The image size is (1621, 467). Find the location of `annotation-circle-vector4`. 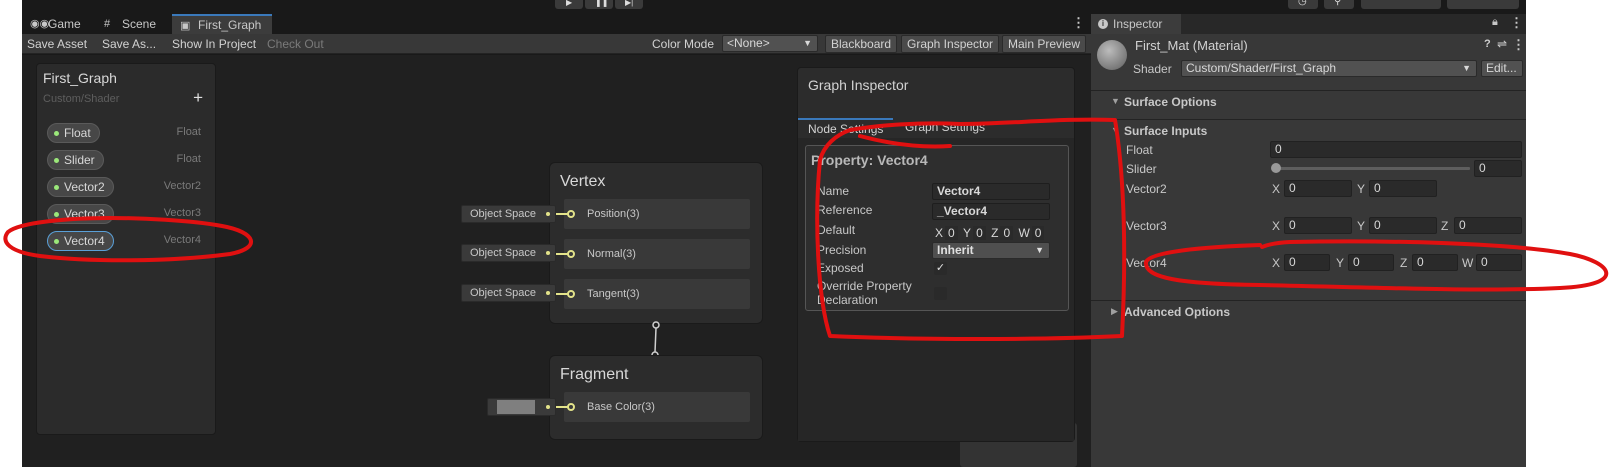

annotation-circle-vector4 is located at coordinates (1376, 265).